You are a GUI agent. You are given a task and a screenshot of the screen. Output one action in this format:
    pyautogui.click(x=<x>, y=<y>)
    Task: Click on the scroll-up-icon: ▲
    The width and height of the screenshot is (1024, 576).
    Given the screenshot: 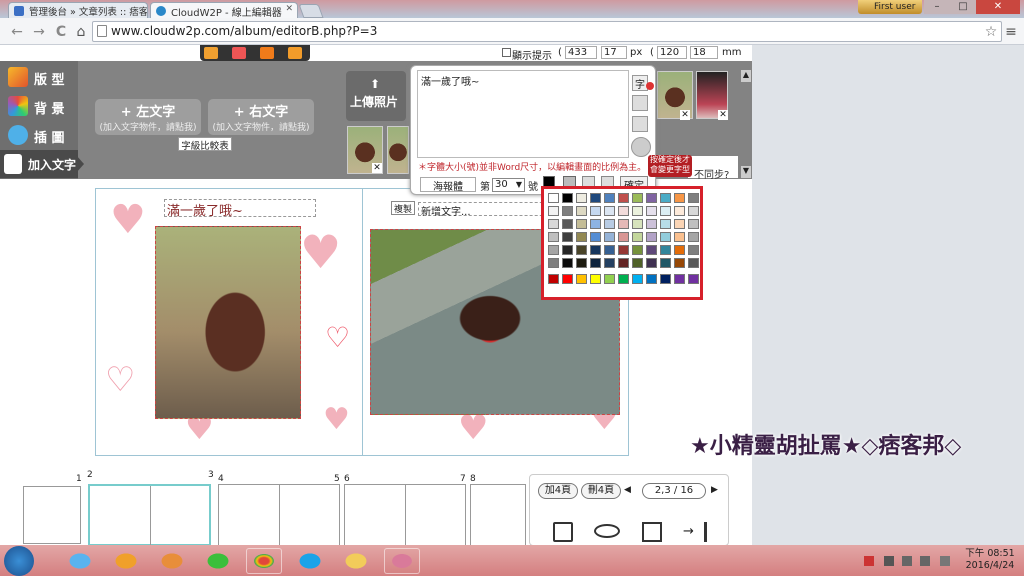 What is the action you would take?
    pyautogui.click(x=746, y=76)
    